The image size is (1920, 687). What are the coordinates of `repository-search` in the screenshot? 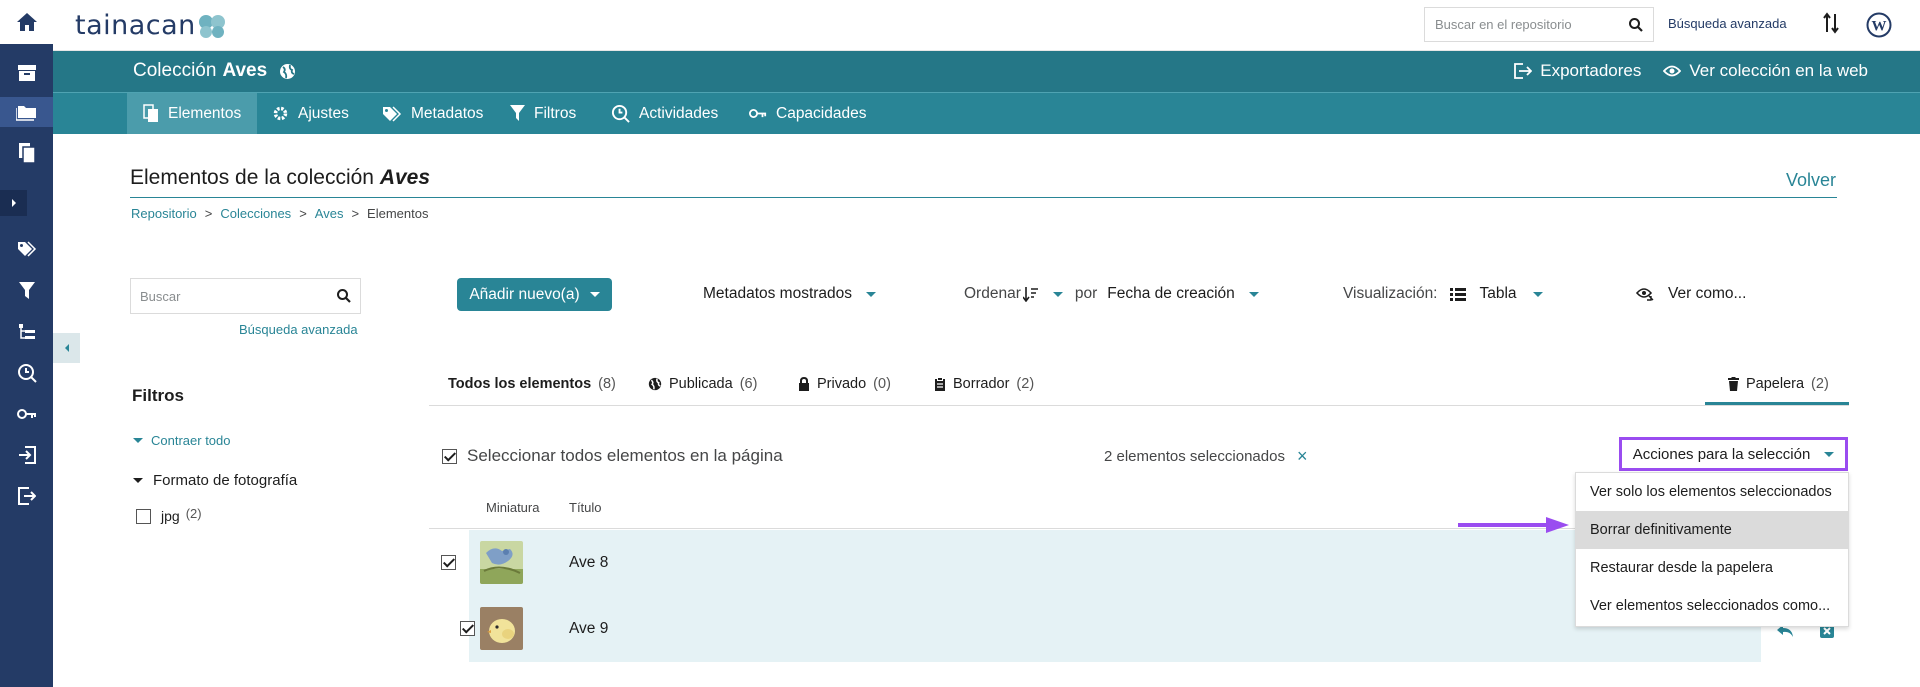 It's located at (1539, 24).